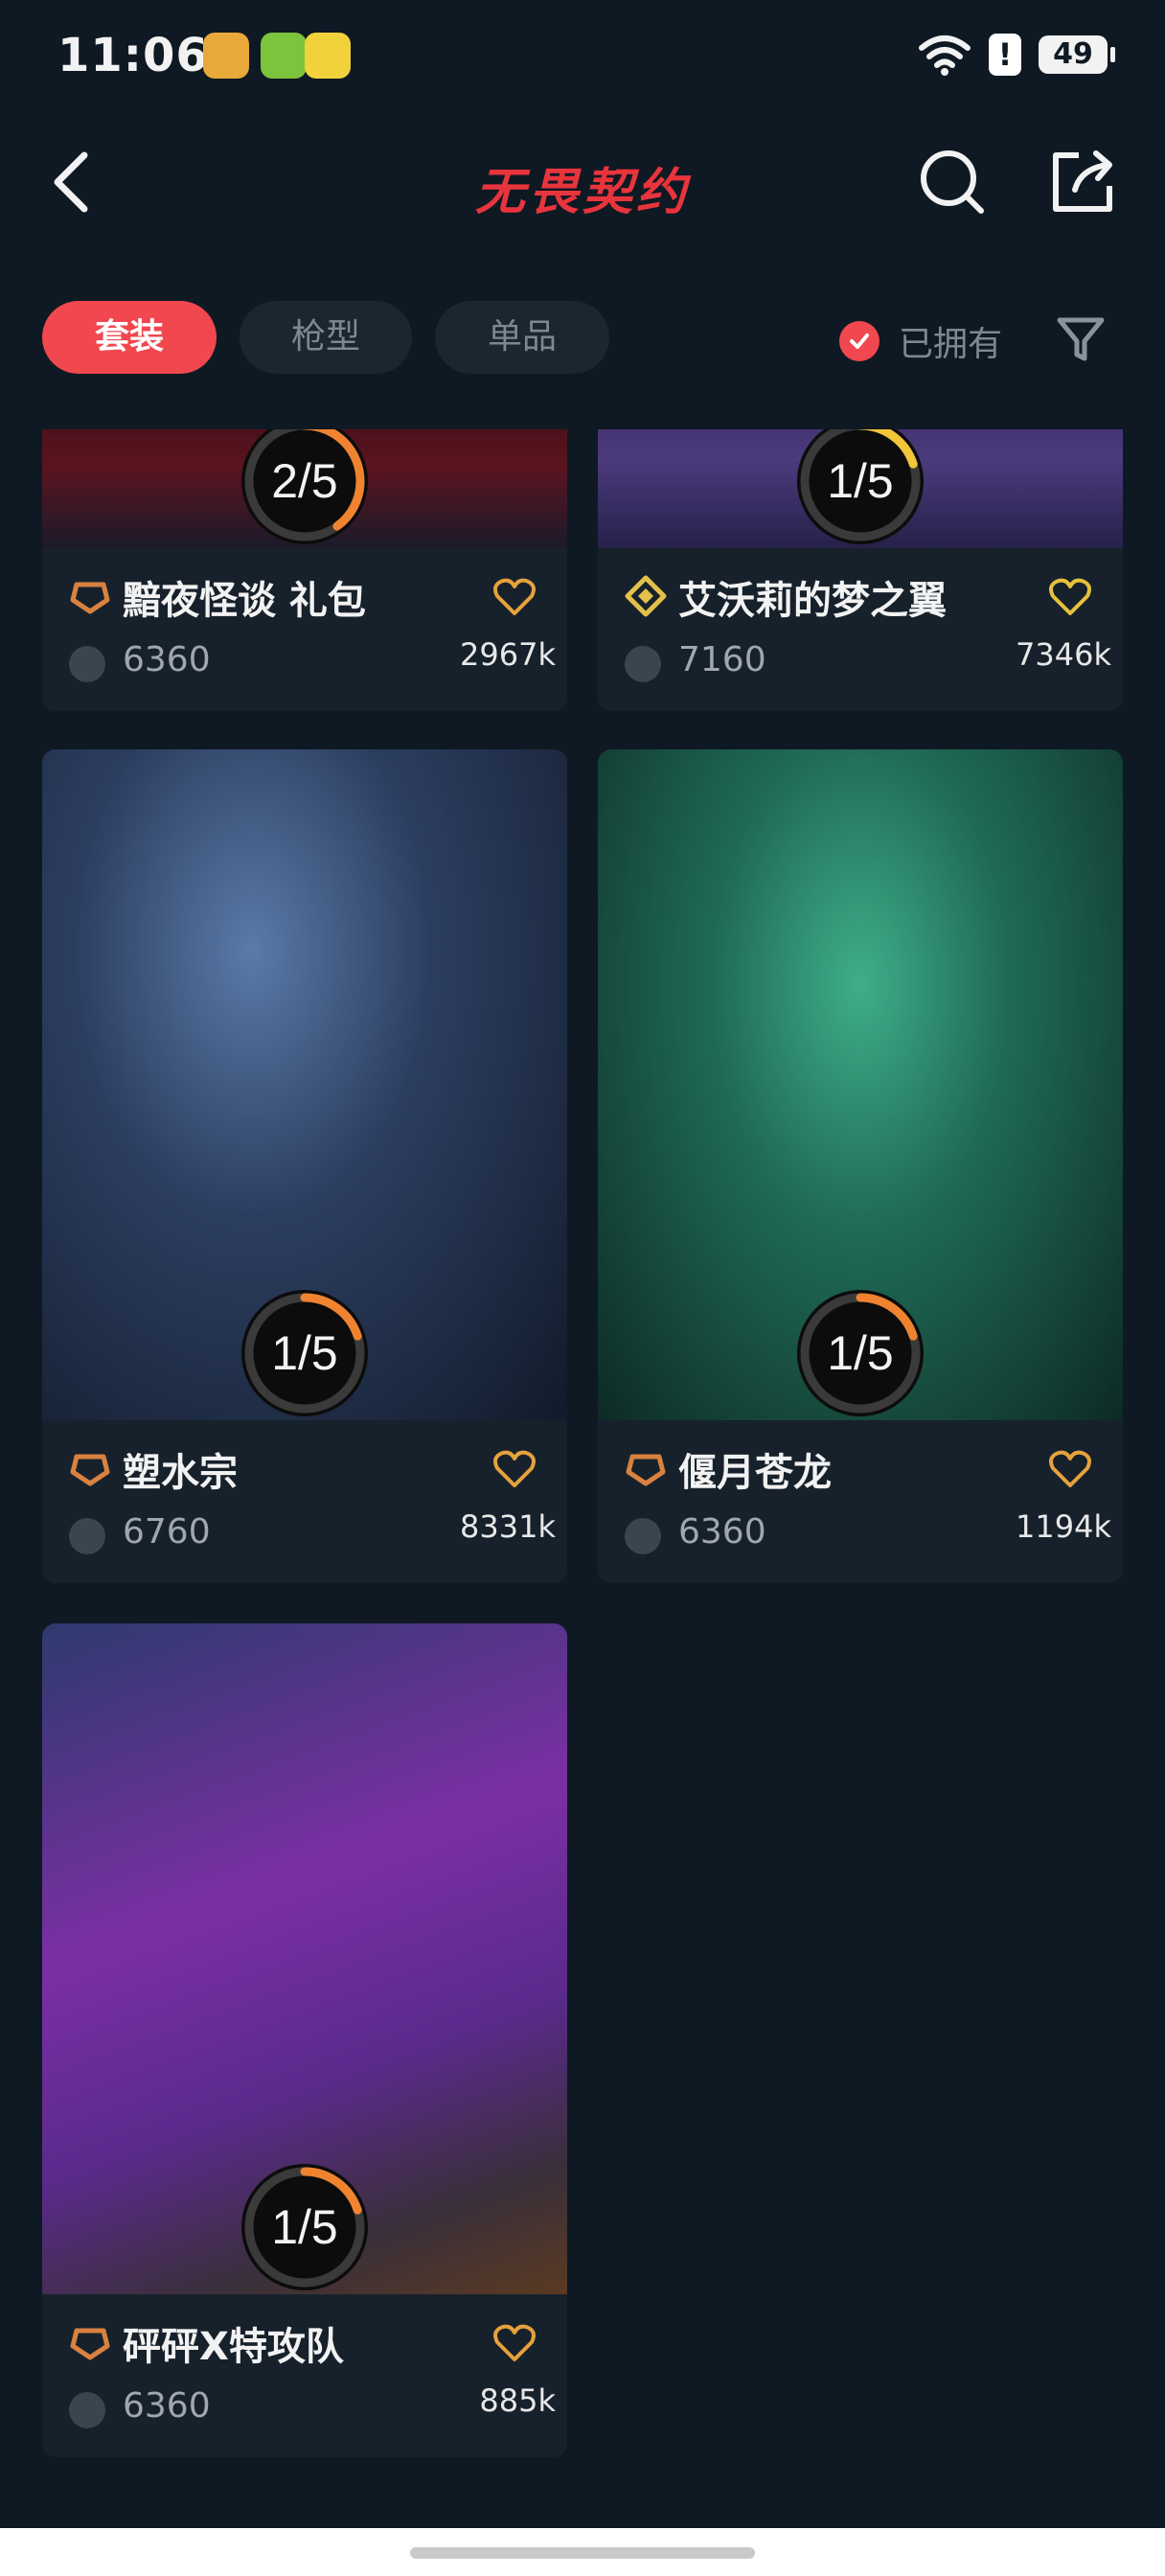  I want to click on owned-progress-ring: 2/5, so click(305, 488).